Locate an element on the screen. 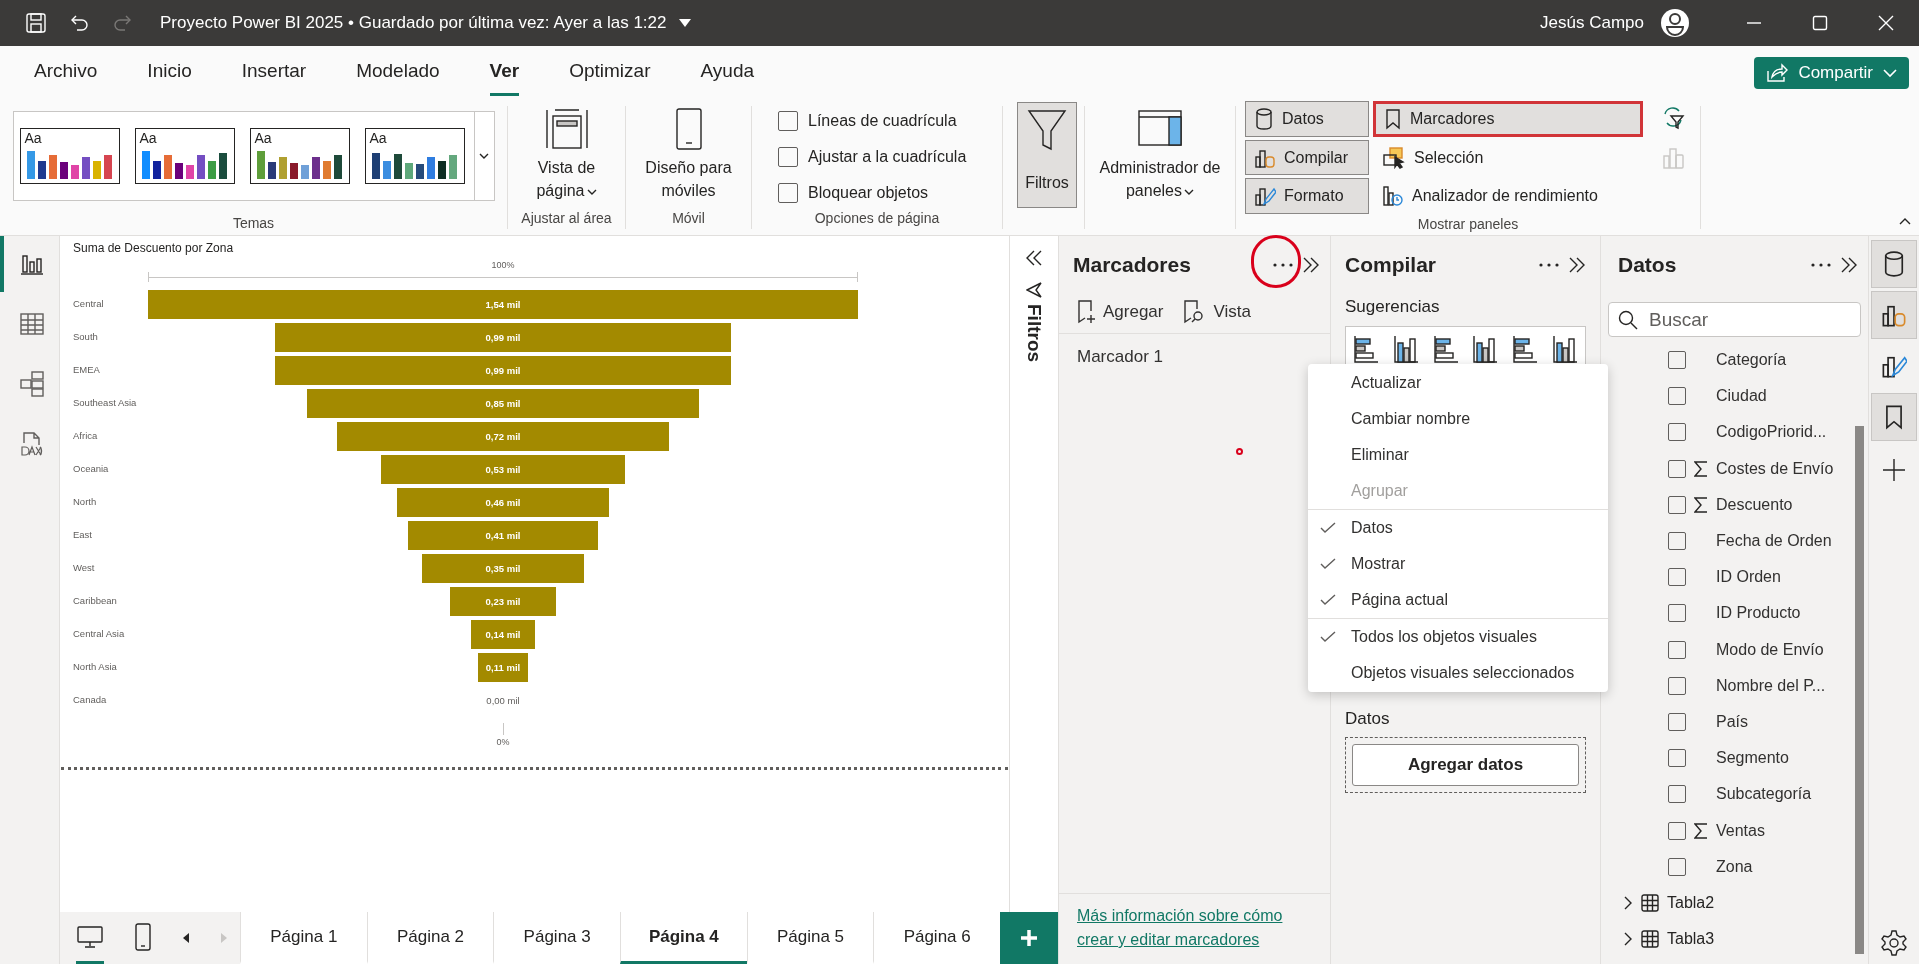 The image size is (1919, 964). pane-toggle-button: Selección is located at coordinates (1508, 157).